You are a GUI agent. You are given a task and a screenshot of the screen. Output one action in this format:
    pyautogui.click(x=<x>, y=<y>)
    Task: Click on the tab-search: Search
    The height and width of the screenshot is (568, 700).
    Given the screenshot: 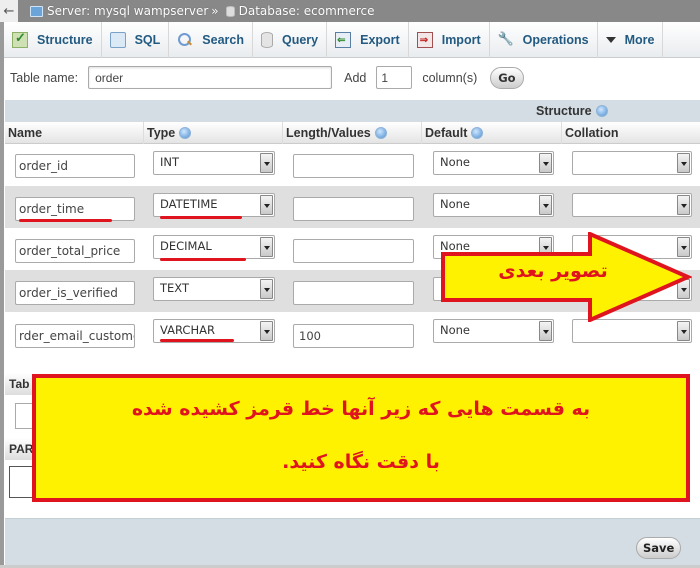 What is the action you would take?
    pyautogui.click(x=211, y=39)
    